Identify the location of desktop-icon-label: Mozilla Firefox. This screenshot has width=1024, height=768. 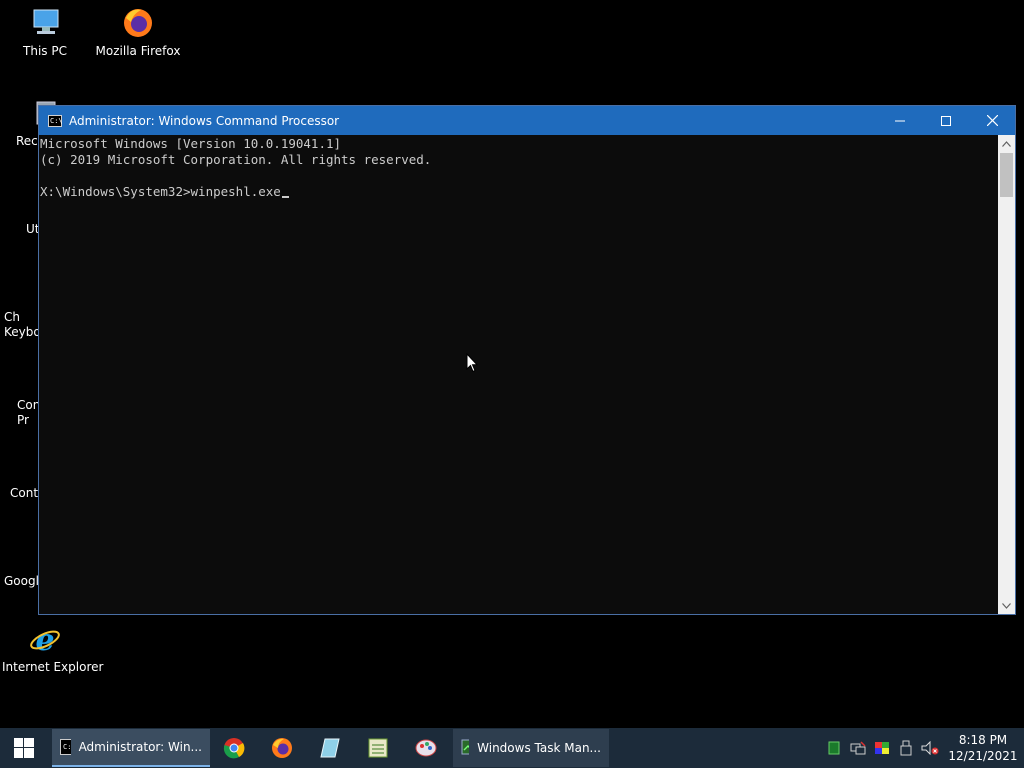
(138, 51).